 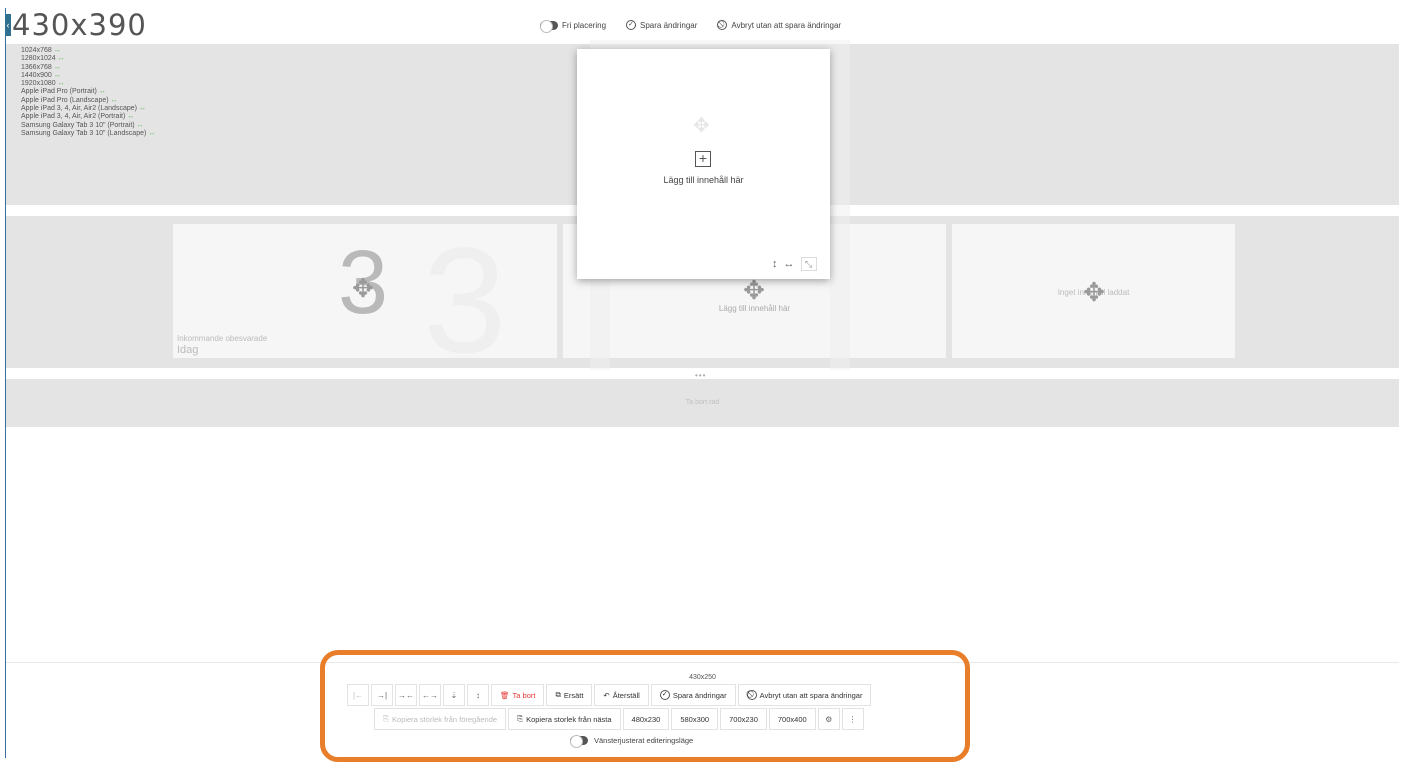 I want to click on resolution-item: 1280x1024 ↔, so click(x=88, y=59).